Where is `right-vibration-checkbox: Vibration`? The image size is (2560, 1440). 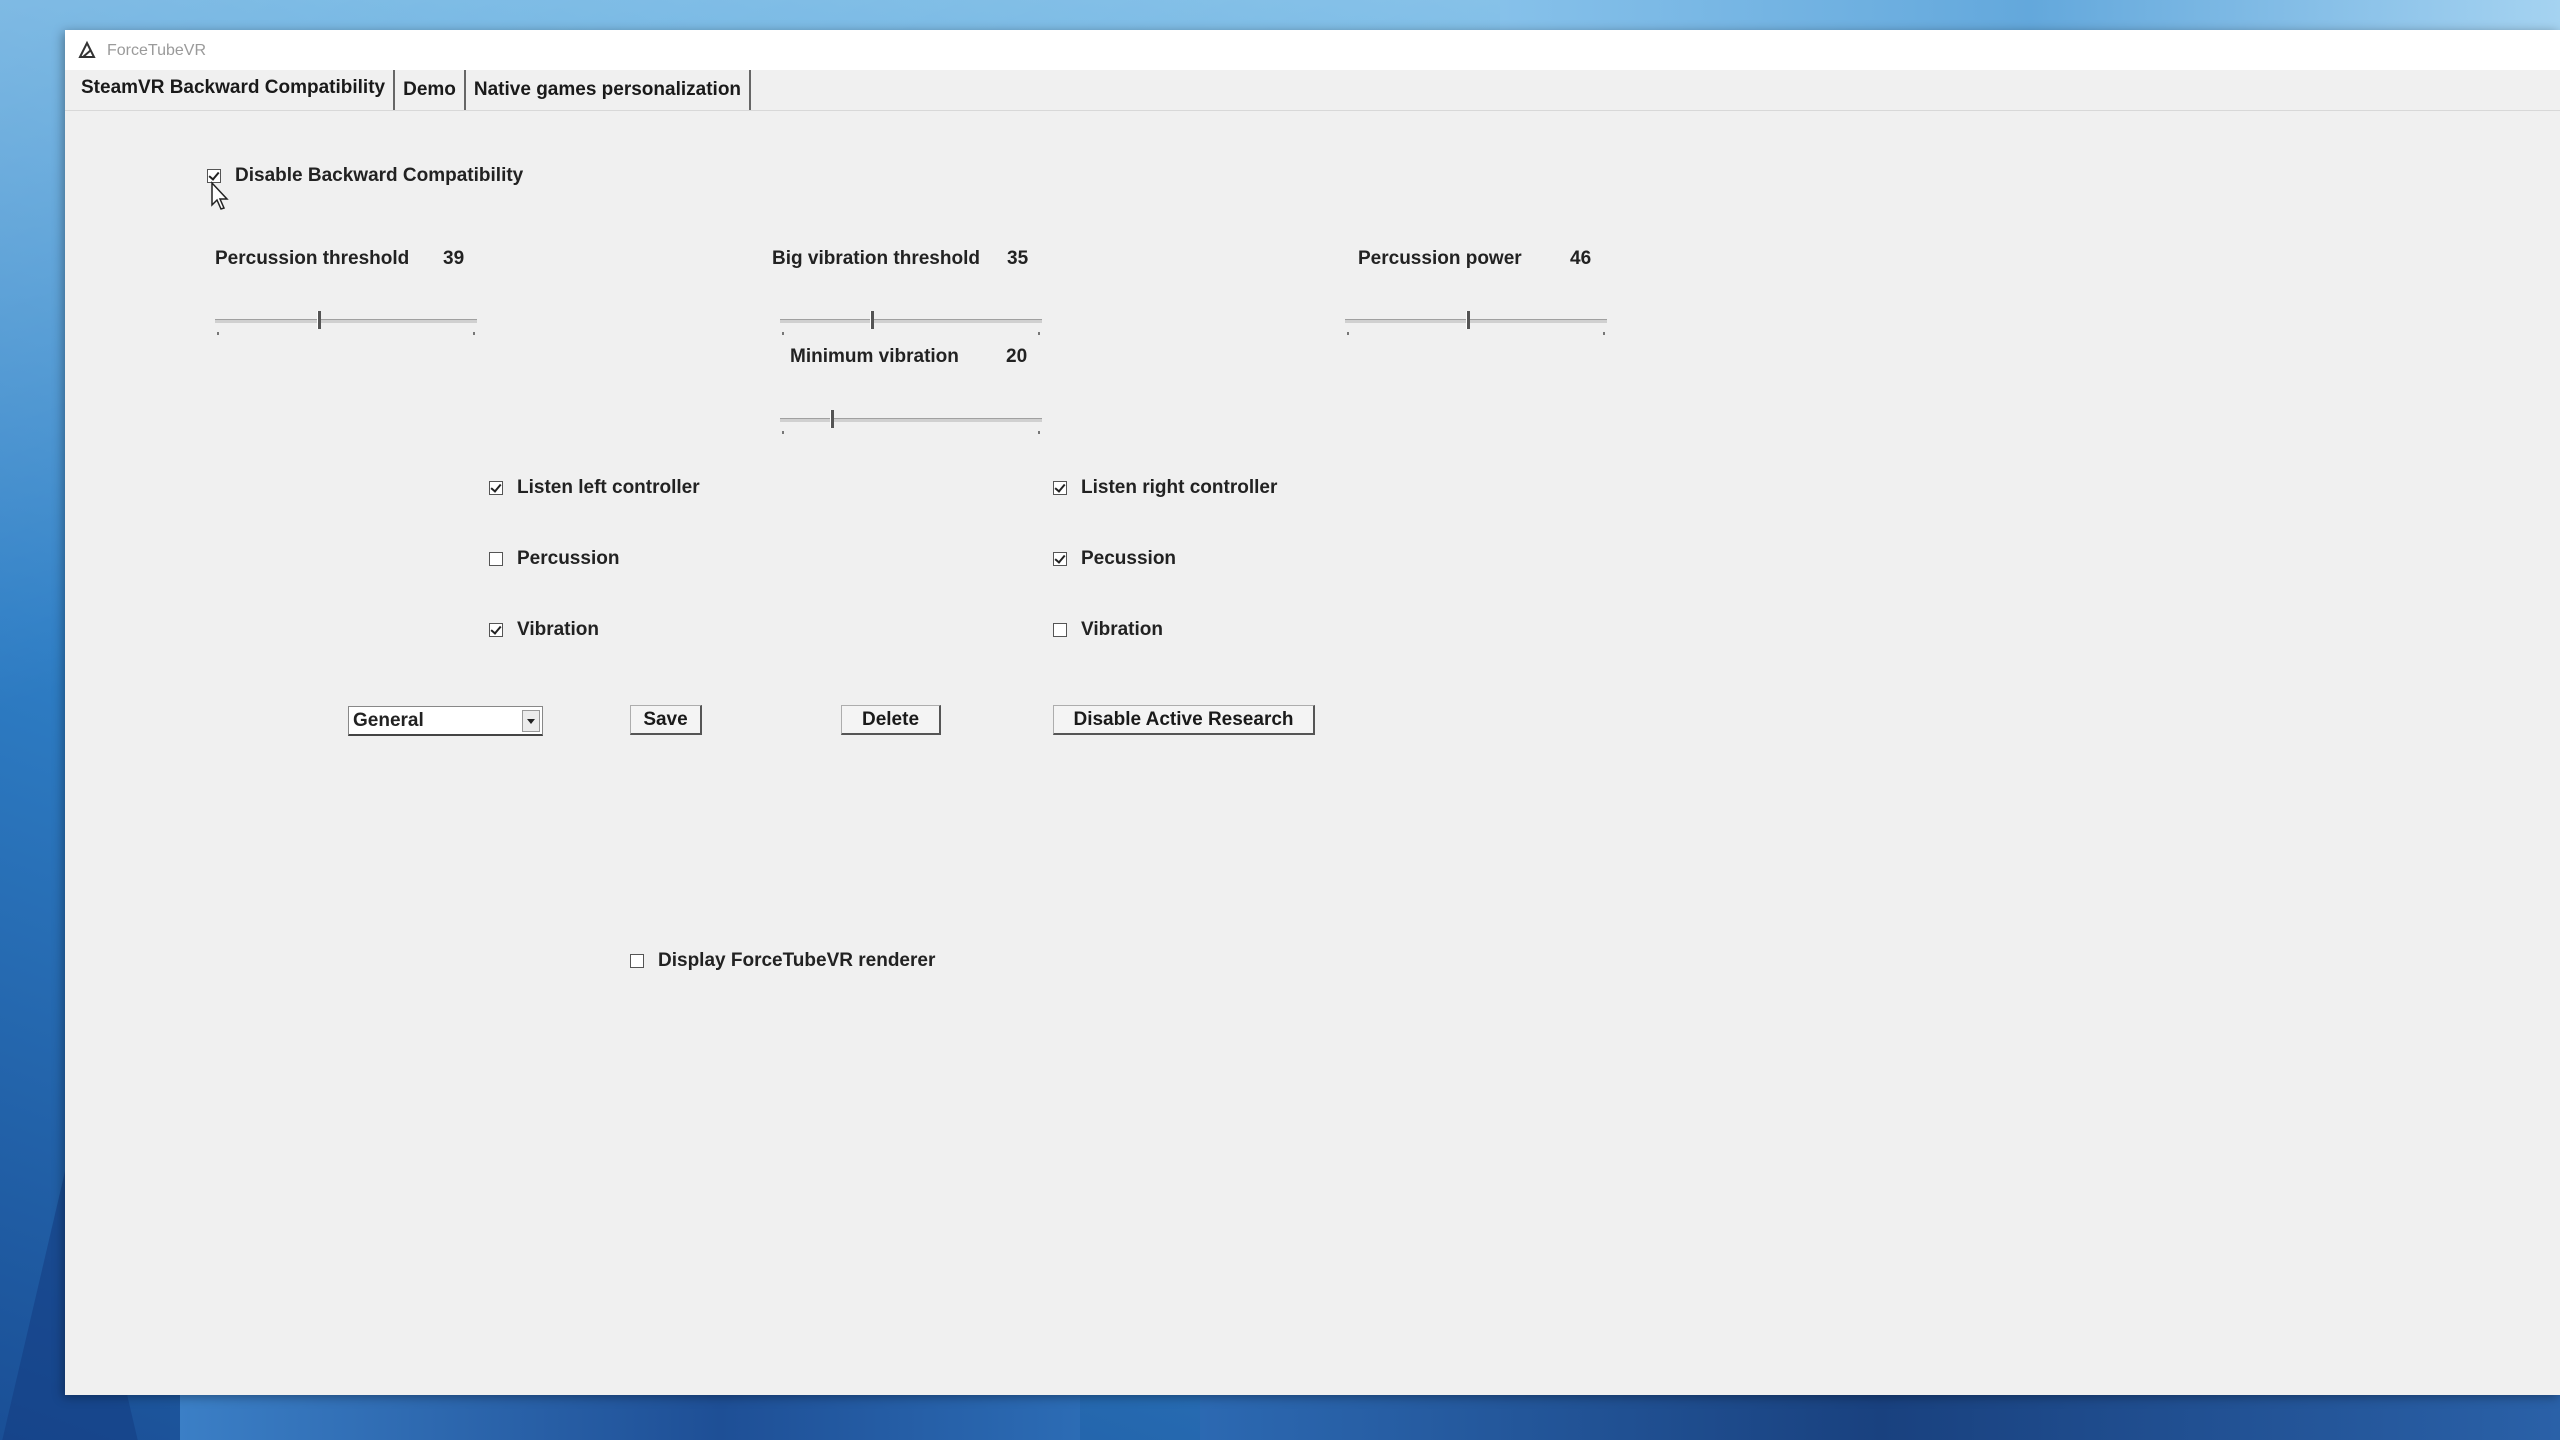 right-vibration-checkbox: Vibration is located at coordinates (1108, 630).